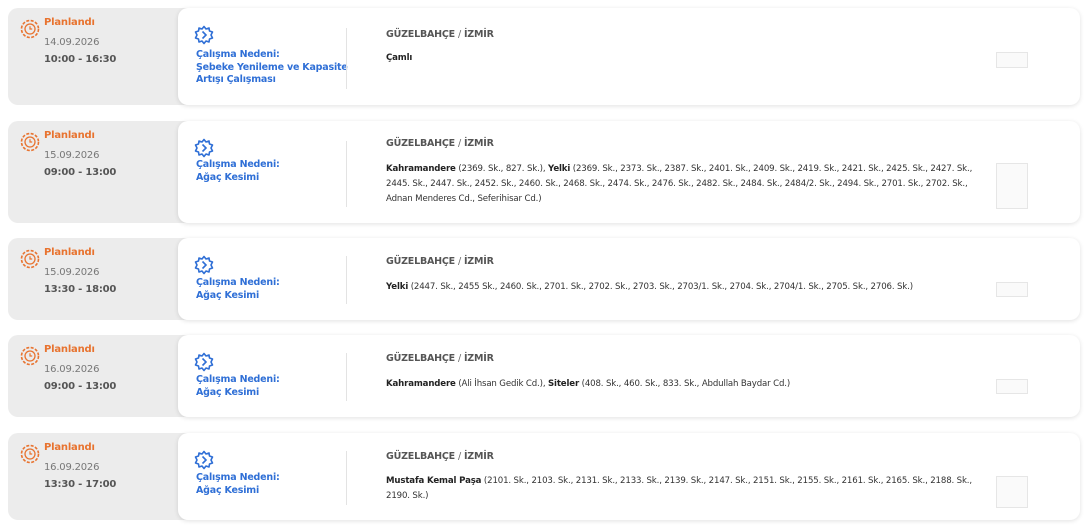 This screenshot has width=1088, height=528. I want to click on time-range: 10:00 - 16:30, so click(80, 59).